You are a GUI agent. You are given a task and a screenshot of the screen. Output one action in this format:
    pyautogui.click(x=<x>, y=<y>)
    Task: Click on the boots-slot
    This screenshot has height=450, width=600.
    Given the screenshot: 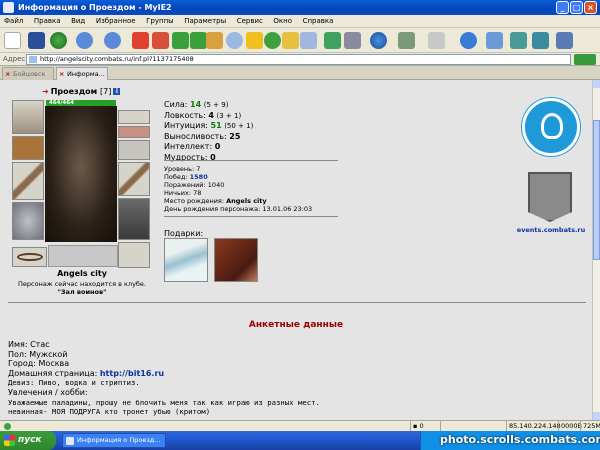 What is the action you would take?
    pyautogui.click(x=134, y=255)
    